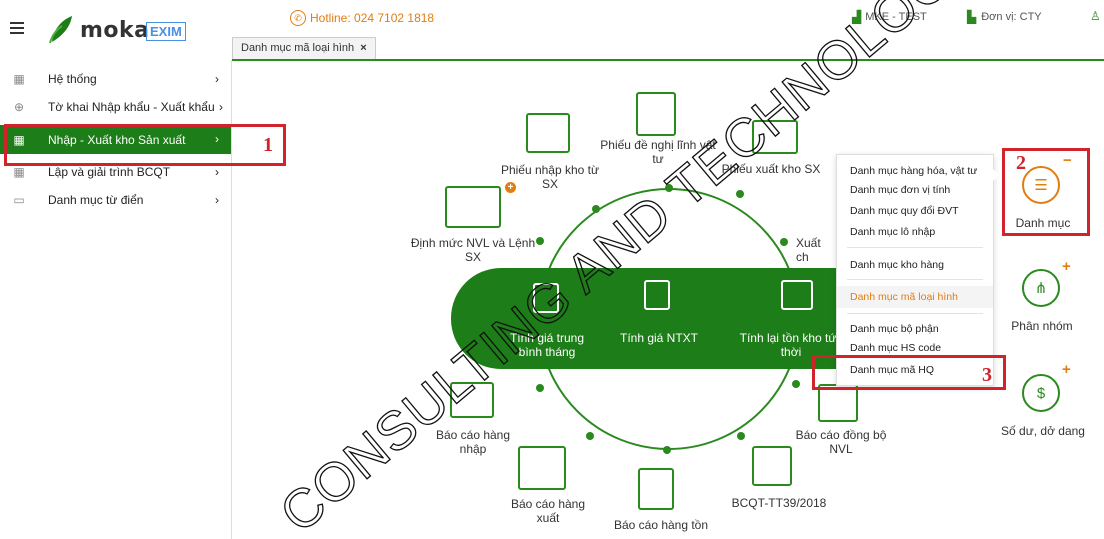 Image resolution: width=1104 pixels, height=539 pixels. What do you see at coordinates (1041, 393) in the screenshot?
I see `coin-hand-icon: $` at bounding box center [1041, 393].